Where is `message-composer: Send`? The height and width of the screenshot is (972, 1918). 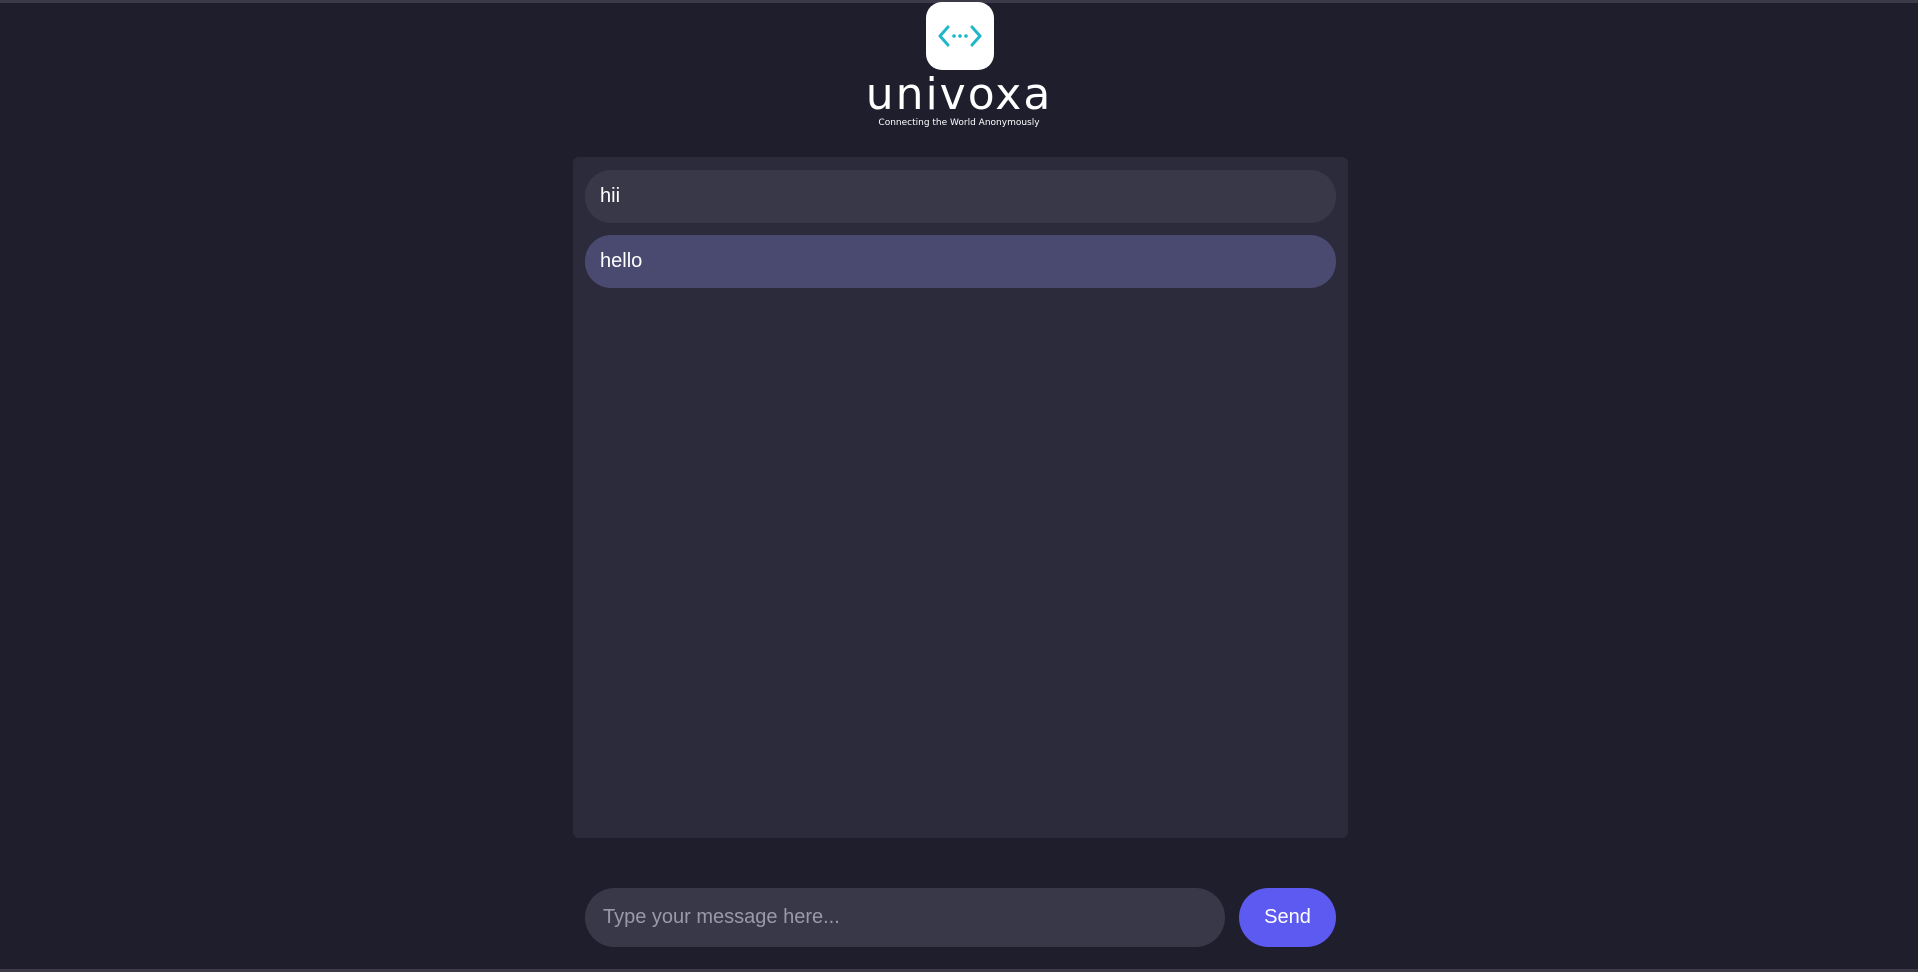 message-composer: Send is located at coordinates (960, 917).